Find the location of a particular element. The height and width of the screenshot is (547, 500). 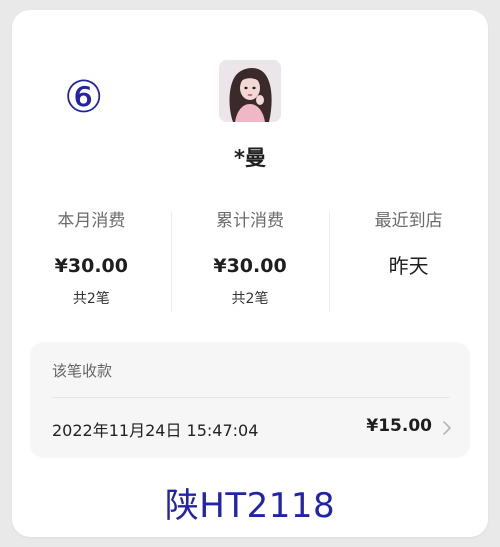

customer-name: *曼 is located at coordinates (250, 158).